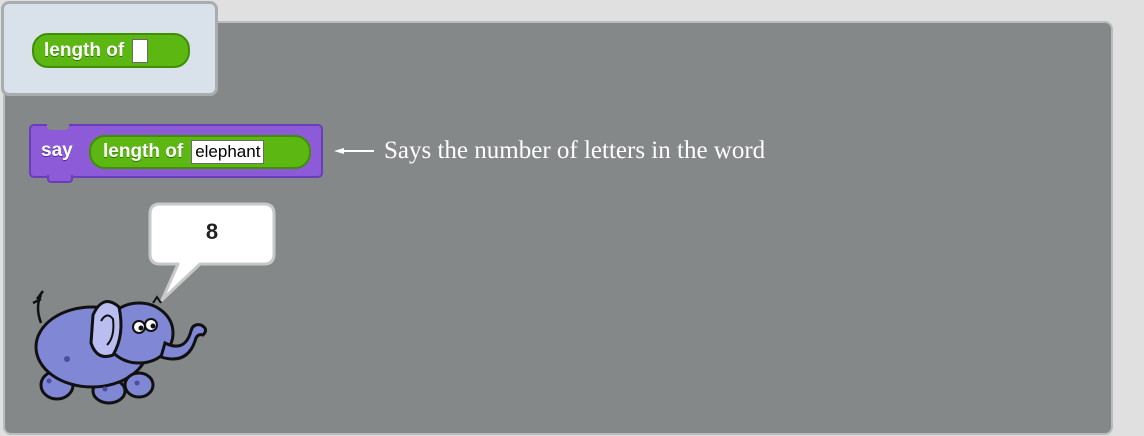 Image resolution: width=1144 pixels, height=436 pixels. Describe the element at coordinates (60, 179) in the screenshot. I see `block-tab` at that location.